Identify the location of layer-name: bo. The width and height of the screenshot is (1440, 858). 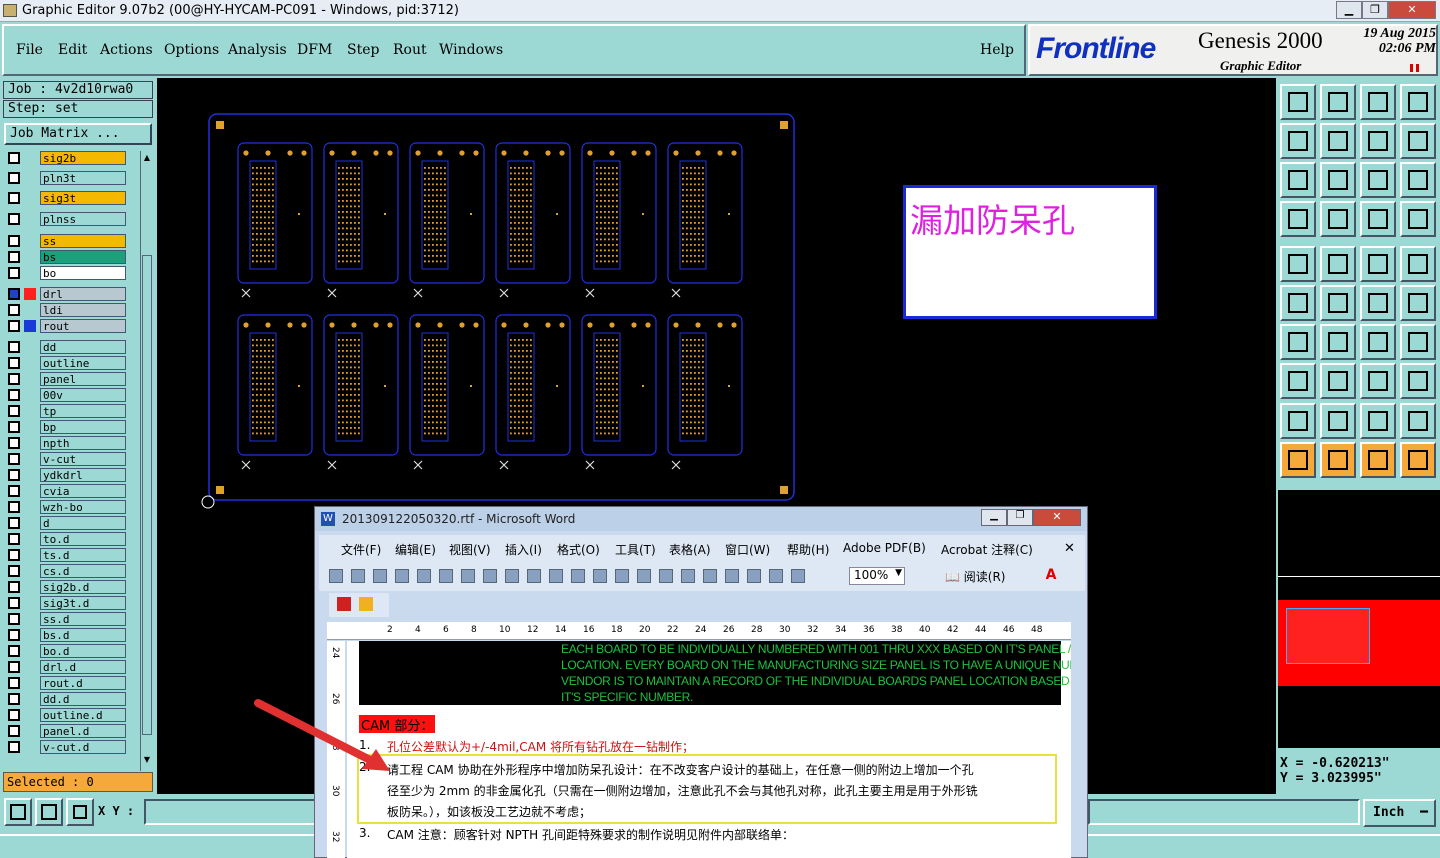
(83, 273).